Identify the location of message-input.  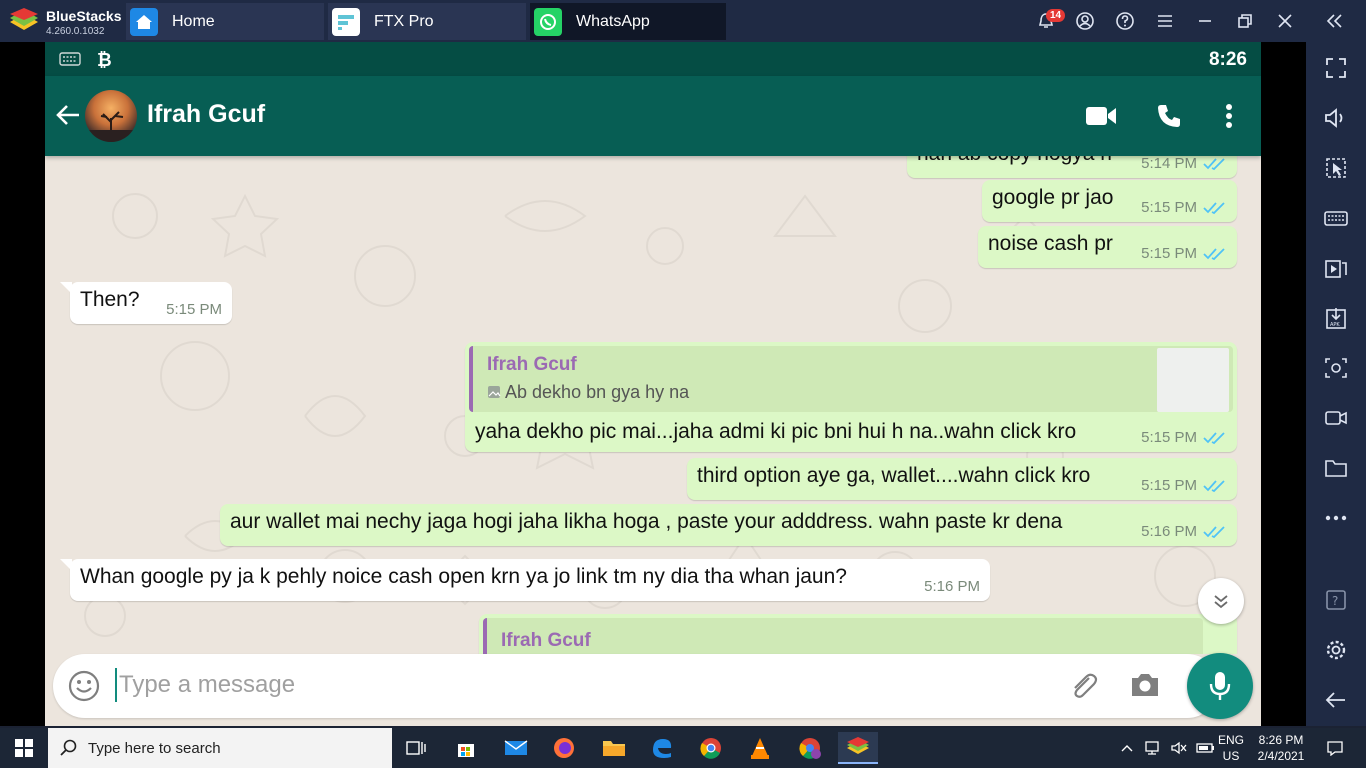
(555, 685).